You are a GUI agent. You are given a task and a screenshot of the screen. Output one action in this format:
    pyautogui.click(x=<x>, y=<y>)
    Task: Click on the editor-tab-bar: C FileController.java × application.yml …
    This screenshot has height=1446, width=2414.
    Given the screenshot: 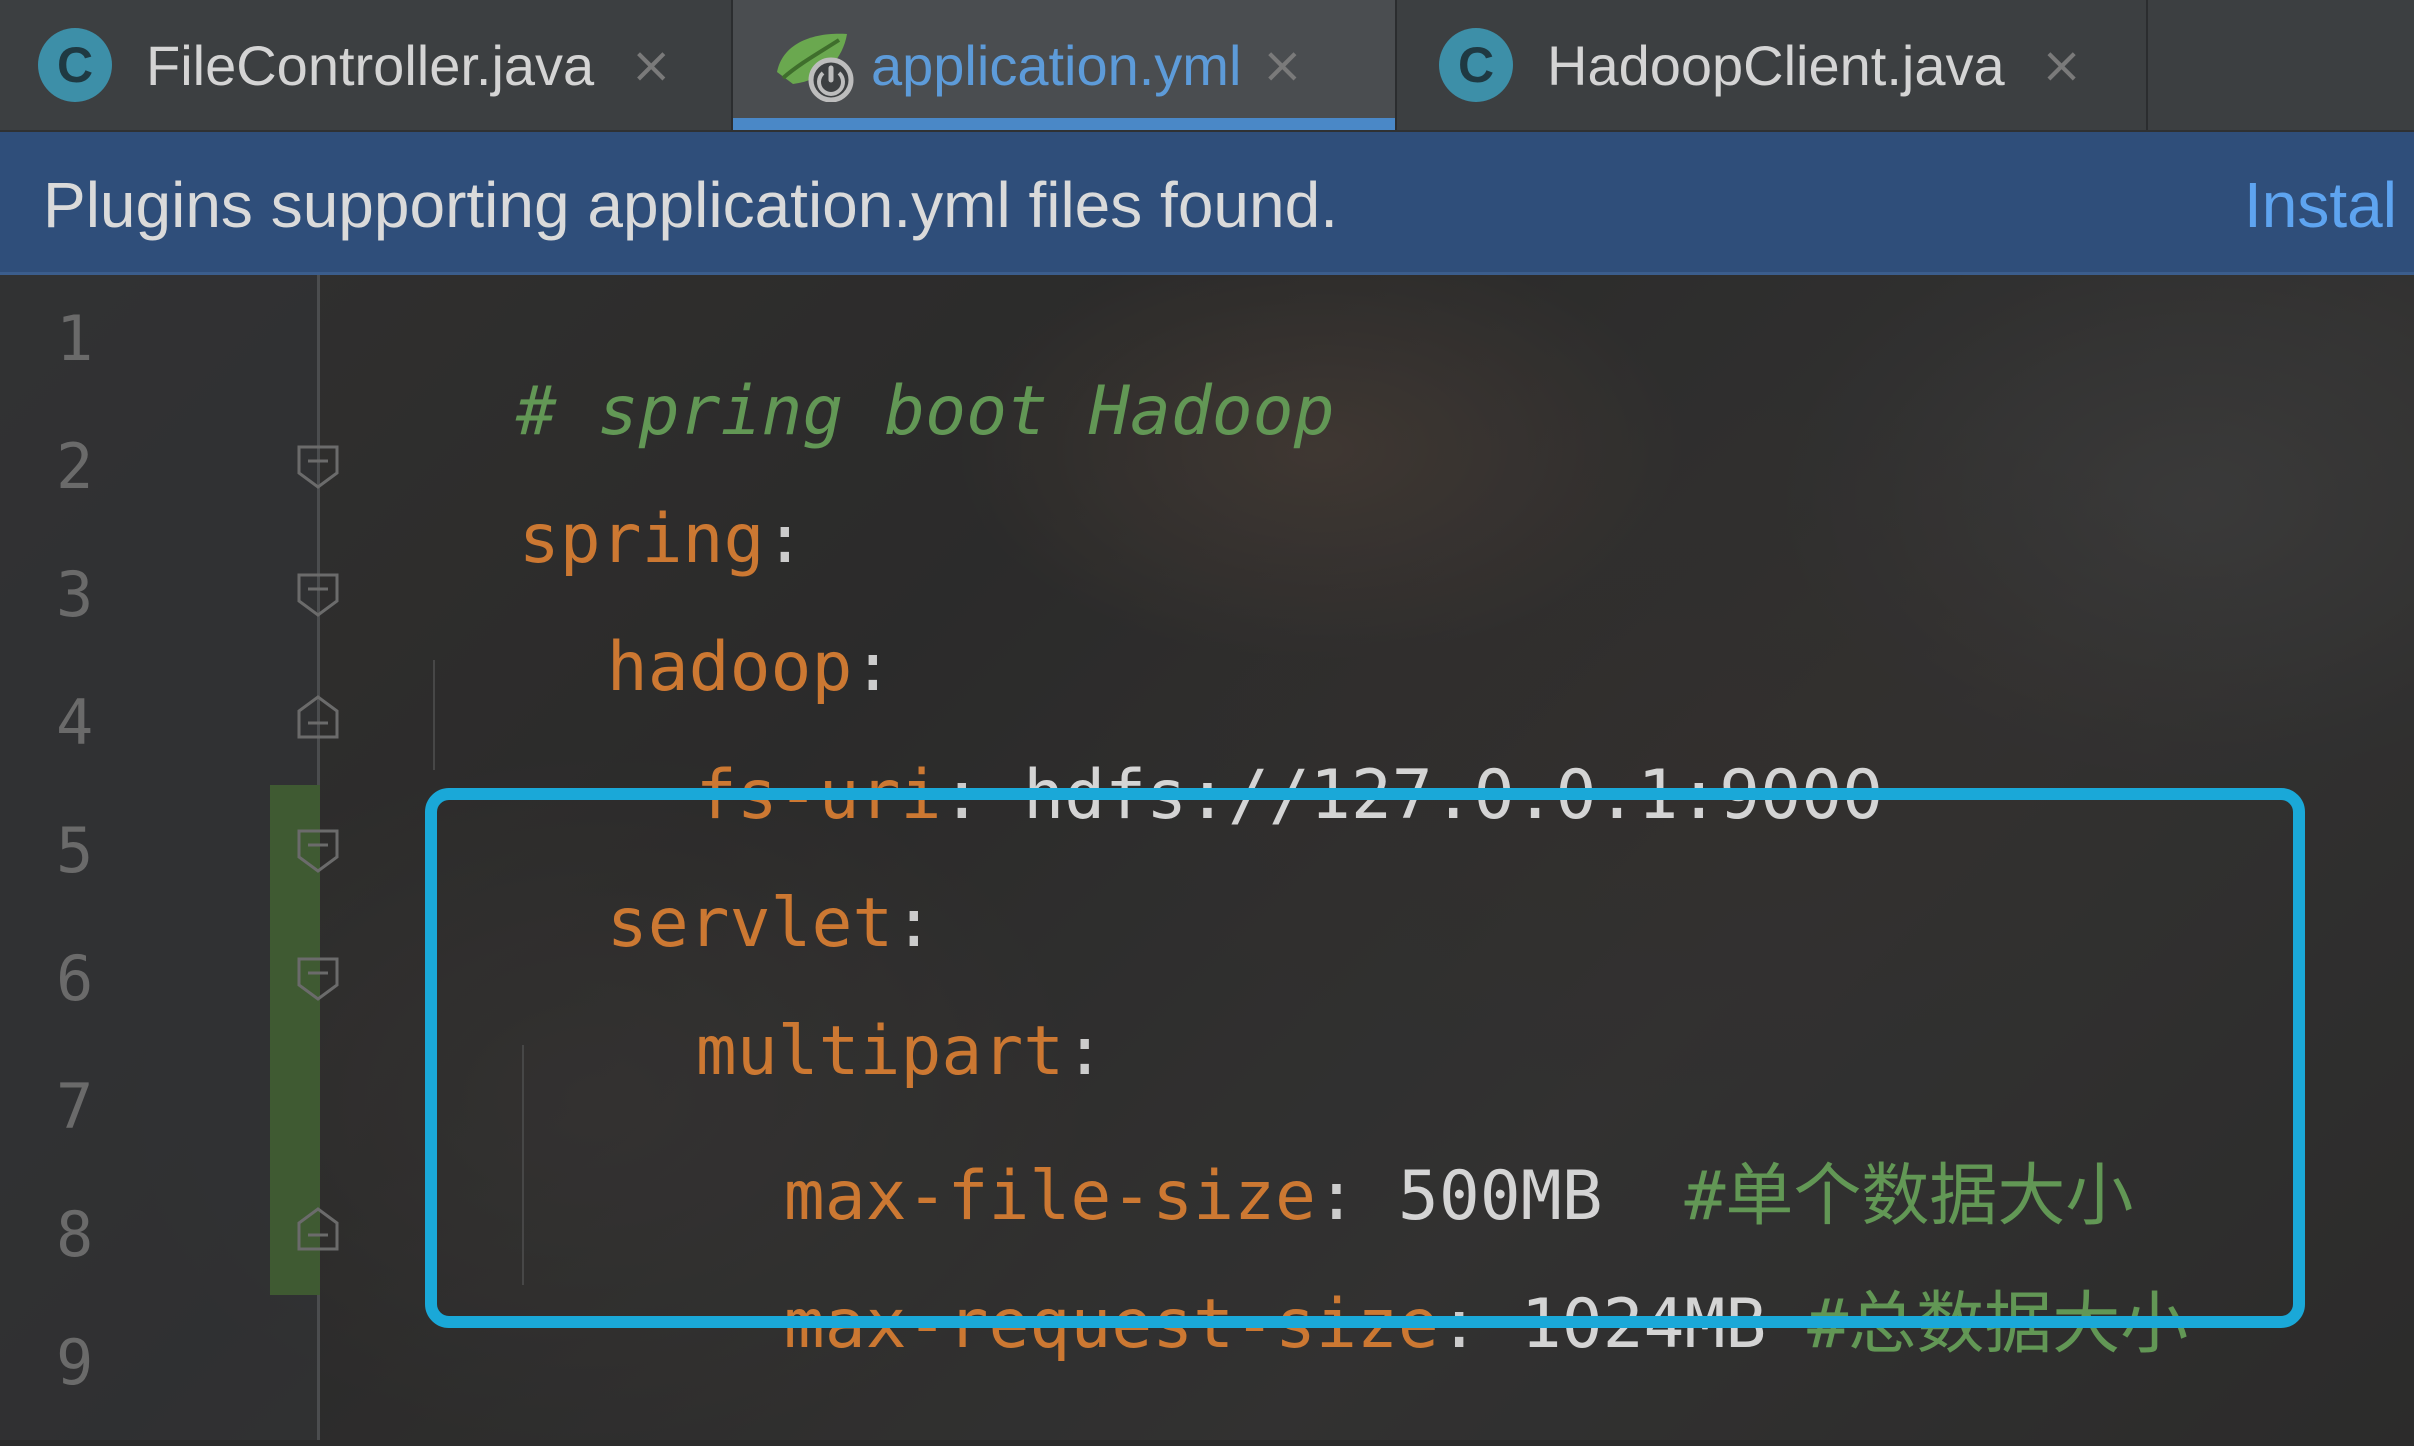 What is the action you would take?
    pyautogui.click(x=1207, y=66)
    